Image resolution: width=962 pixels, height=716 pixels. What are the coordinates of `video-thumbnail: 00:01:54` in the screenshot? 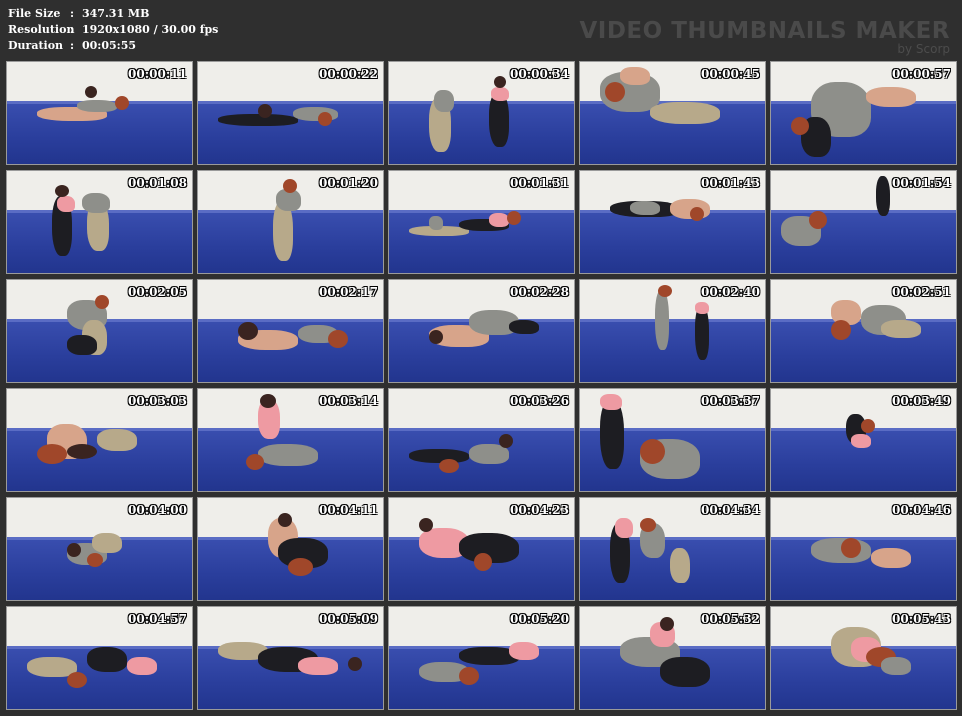 It's located at (863, 222).